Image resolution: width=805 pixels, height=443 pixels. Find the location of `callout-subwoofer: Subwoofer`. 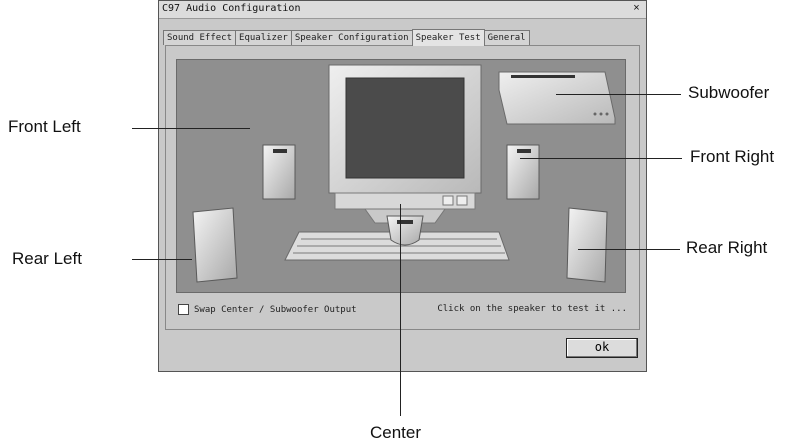

callout-subwoofer: Subwoofer is located at coordinates (729, 92).